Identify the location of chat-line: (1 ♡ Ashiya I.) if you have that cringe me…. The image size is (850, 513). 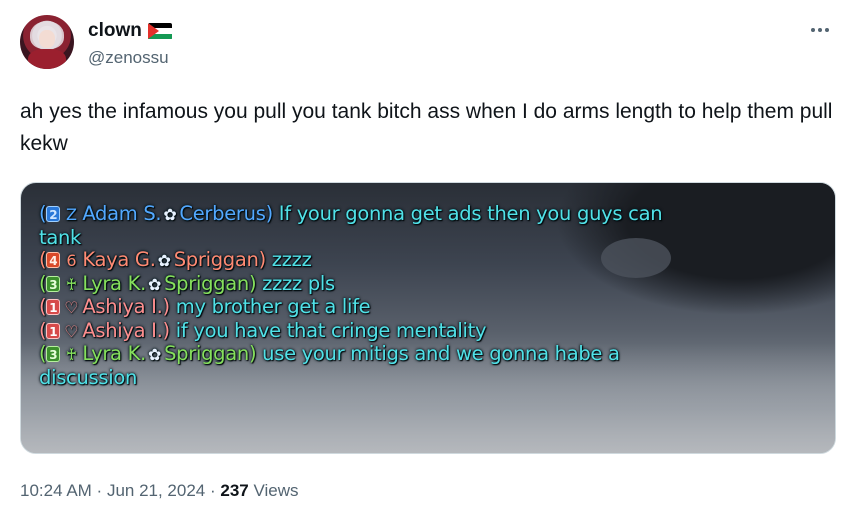
(437, 331).